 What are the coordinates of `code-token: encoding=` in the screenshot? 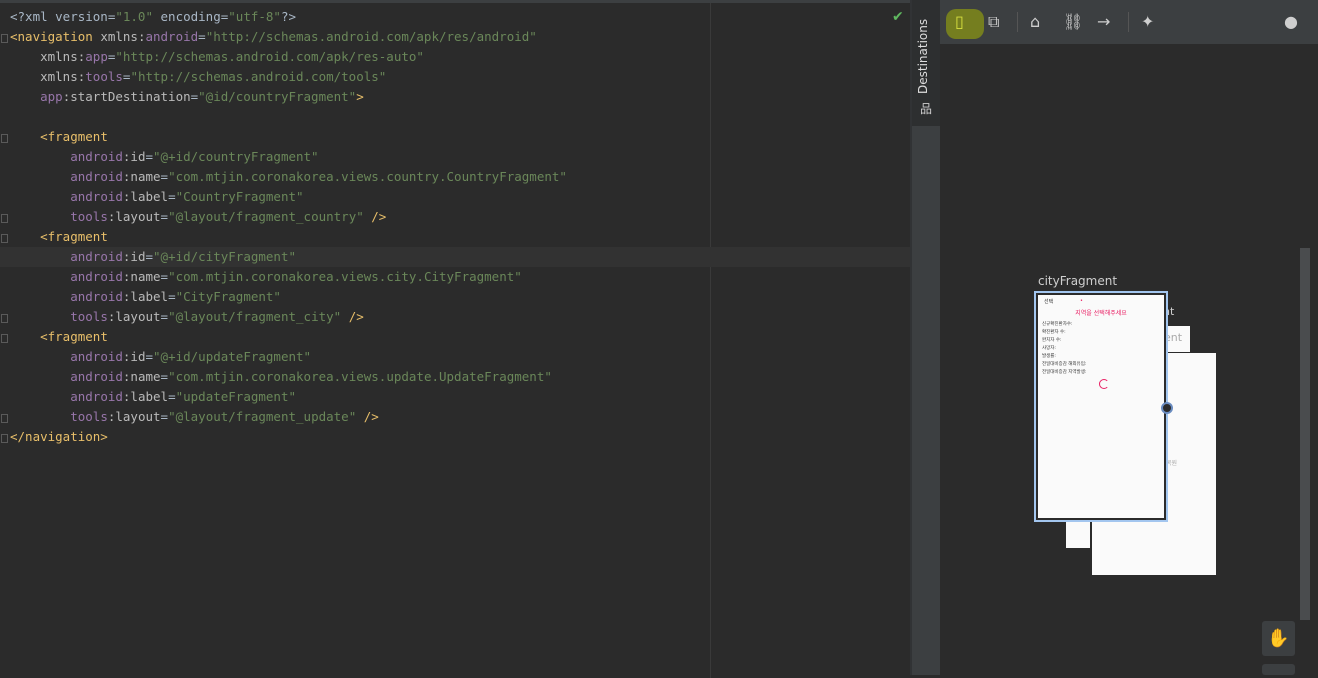 It's located at (191, 16).